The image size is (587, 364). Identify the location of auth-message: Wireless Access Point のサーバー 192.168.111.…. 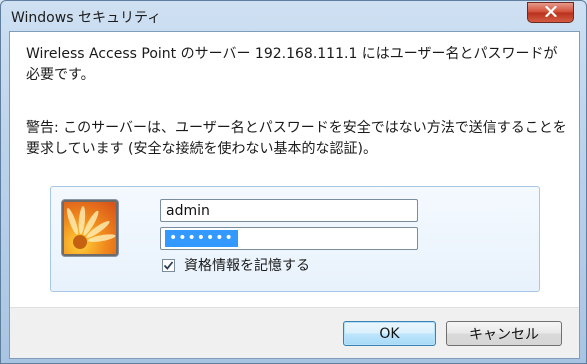
(292, 64).